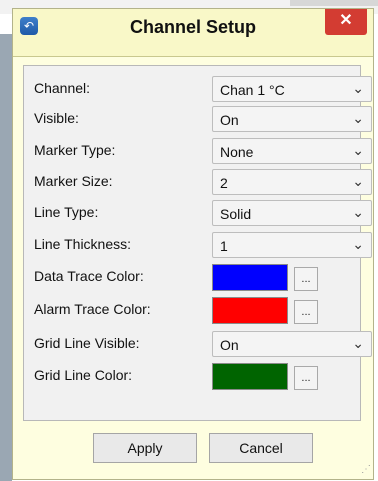 This screenshot has width=378, height=481. What do you see at coordinates (192, 27) in the screenshot?
I see `dialog-title: Channel Setup` at bounding box center [192, 27].